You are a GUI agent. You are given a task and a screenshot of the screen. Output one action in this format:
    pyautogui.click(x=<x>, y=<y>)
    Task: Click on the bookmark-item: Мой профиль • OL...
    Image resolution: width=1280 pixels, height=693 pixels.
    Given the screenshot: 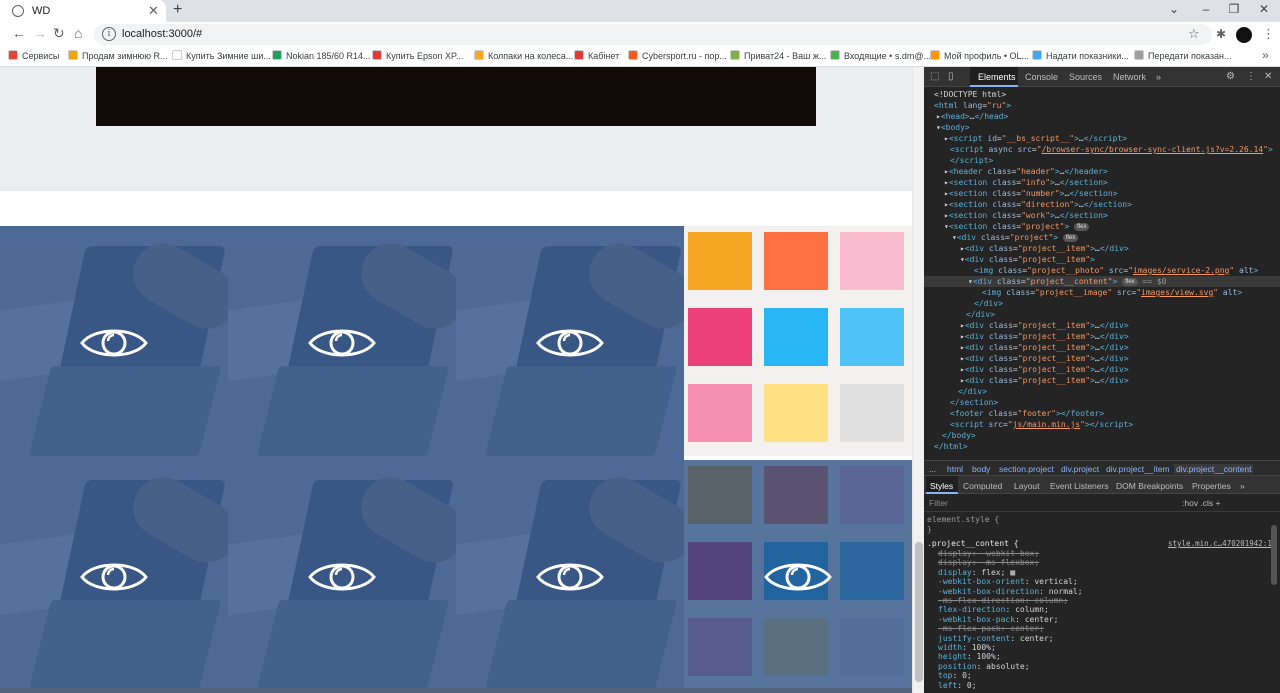 What is the action you would take?
    pyautogui.click(x=979, y=55)
    